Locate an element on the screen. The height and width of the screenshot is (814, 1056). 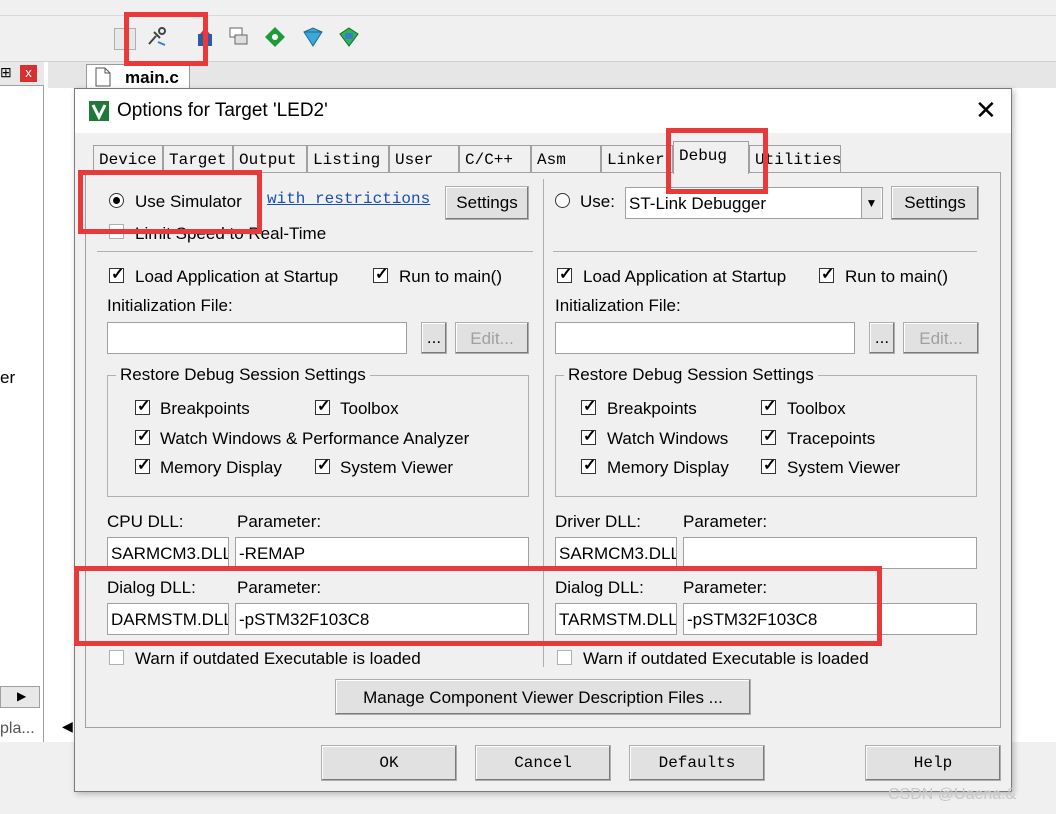
use-debugger-label: Use: is located at coordinates (597, 202).